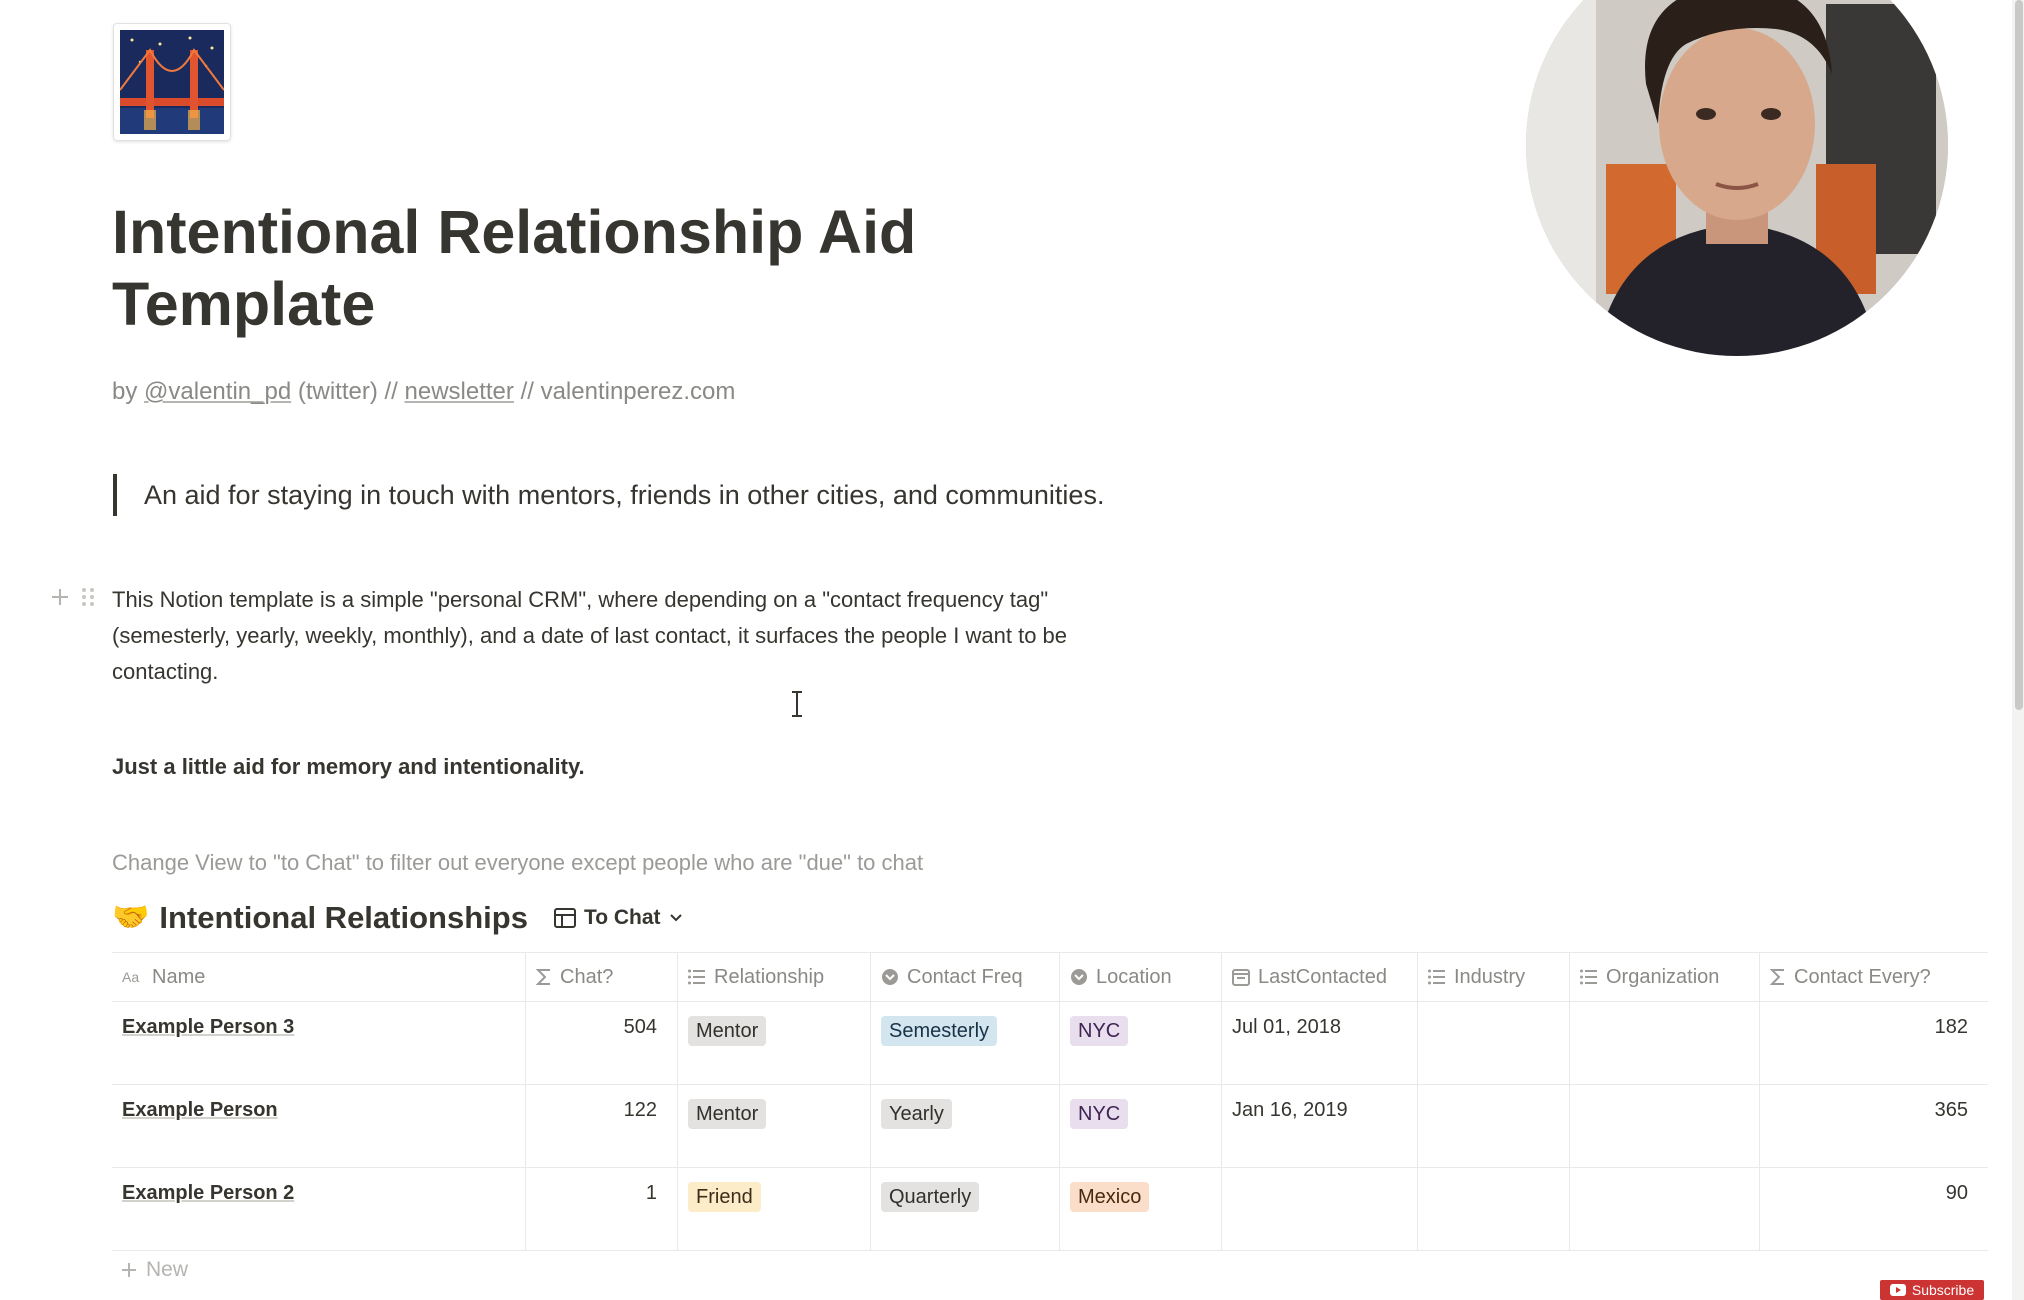  Describe the element at coordinates (88, 597) in the screenshot. I see `drag-handle-icon` at that location.